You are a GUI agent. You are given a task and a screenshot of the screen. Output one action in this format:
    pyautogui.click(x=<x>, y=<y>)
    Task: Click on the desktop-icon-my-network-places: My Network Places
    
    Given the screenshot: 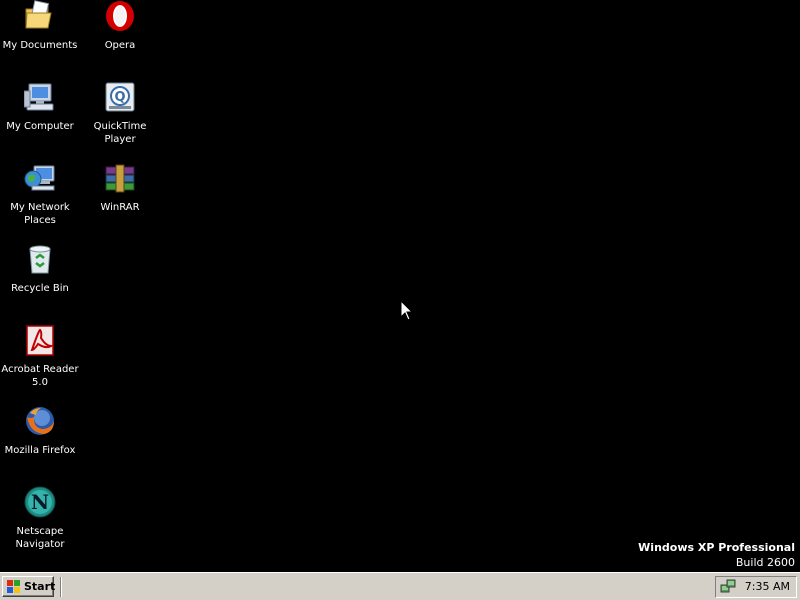 What is the action you would take?
    pyautogui.click(x=40, y=200)
    